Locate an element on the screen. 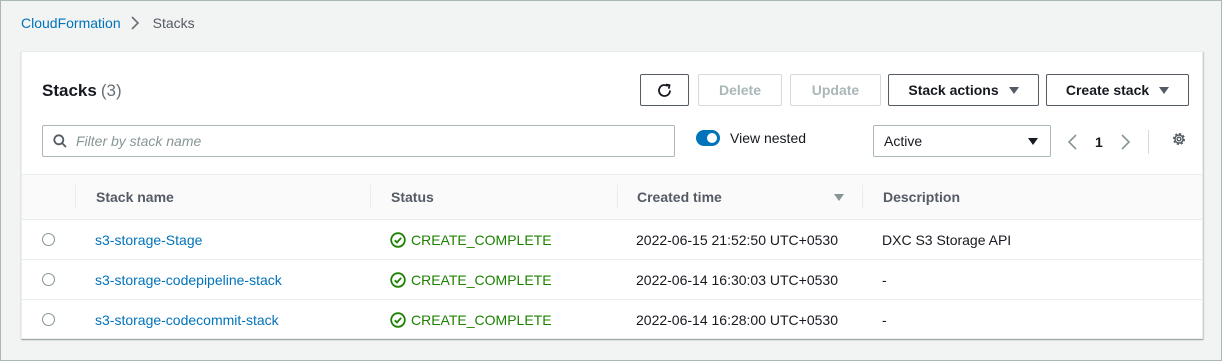 This screenshot has width=1222, height=361. refresh-icon is located at coordinates (664, 90).